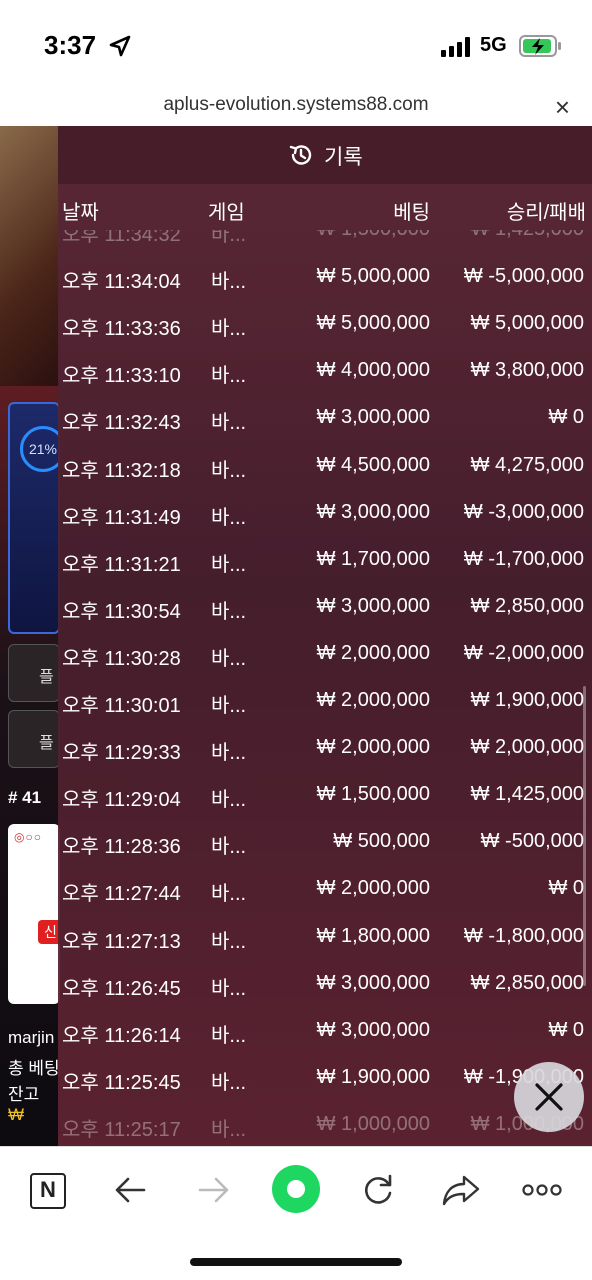 This screenshot has width=592, height=1280. What do you see at coordinates (16, 1114) in the screenshot?
I see `balance-symbol: ₩` at bounding box center [16, 1114].